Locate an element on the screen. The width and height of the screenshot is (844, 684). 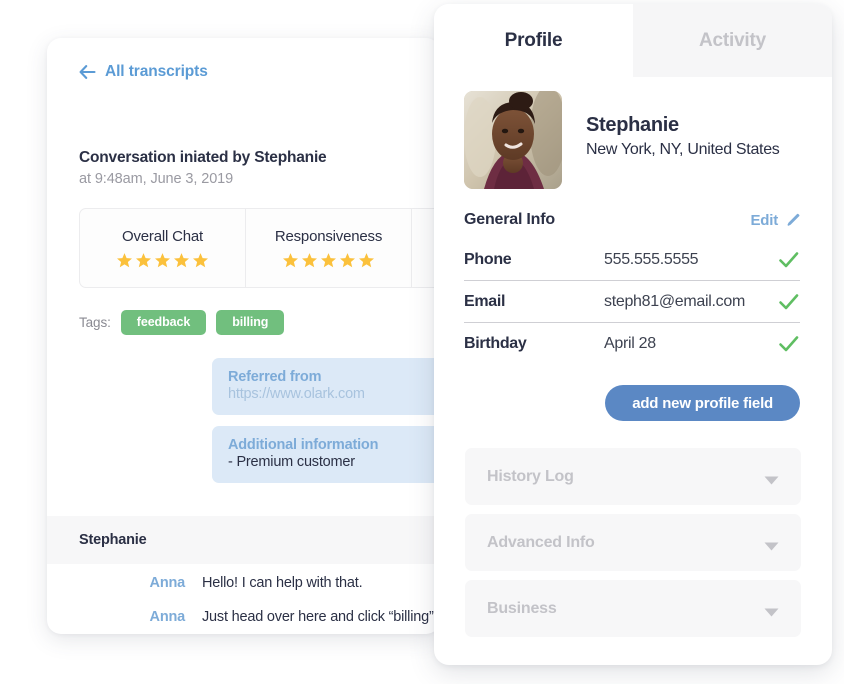
tab-activity: Activity is located at coordinates (732, 40).